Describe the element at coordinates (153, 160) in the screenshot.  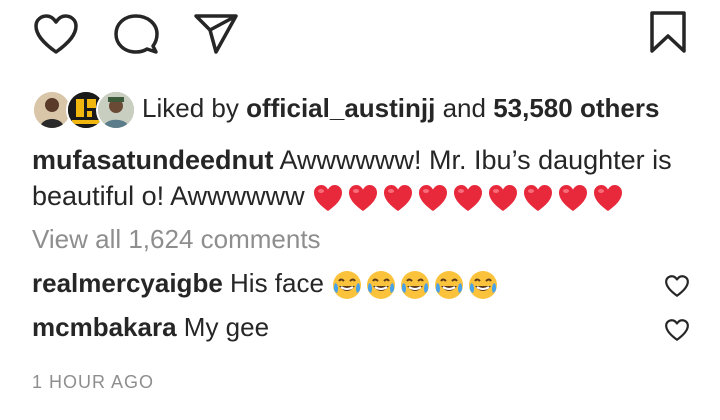
I see `caption-username: mufasatundeednut` at that location.